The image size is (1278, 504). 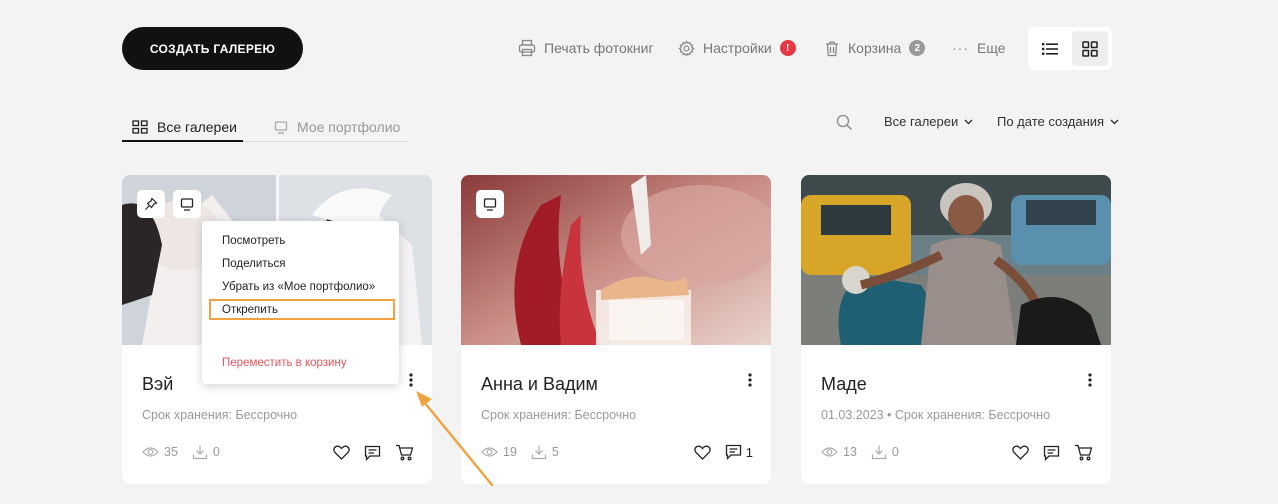 What do you see at coordinates (188, 452) in the screenshot?
I see `gallery-stats: 35 0` at bounding box center [188, 452].